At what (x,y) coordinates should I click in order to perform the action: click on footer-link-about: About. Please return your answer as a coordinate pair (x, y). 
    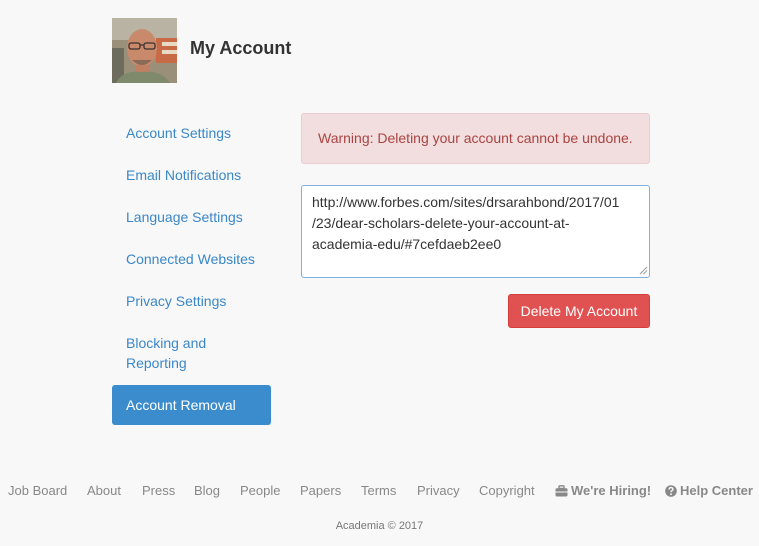
    Looking at the image, I should click on (104, 490).